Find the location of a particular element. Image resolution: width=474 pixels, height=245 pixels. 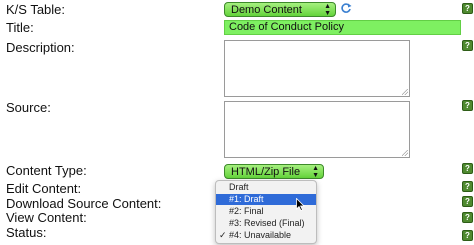

download-source-content-label: Download Source Content: is located at coordinates (84, 203).